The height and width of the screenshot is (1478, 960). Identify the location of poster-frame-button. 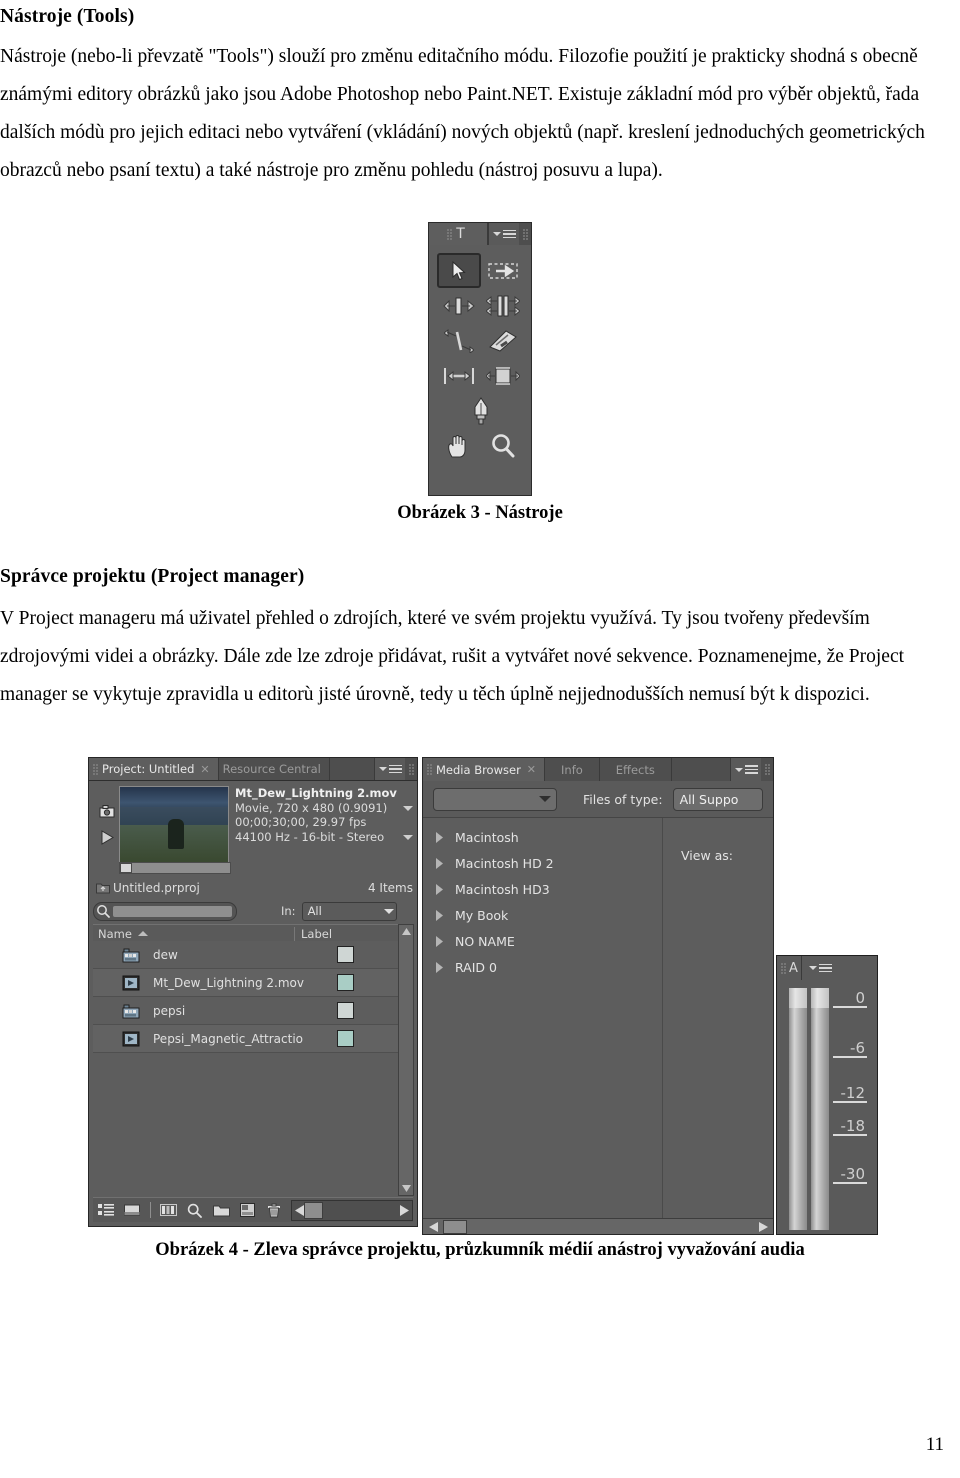
(107, 811).